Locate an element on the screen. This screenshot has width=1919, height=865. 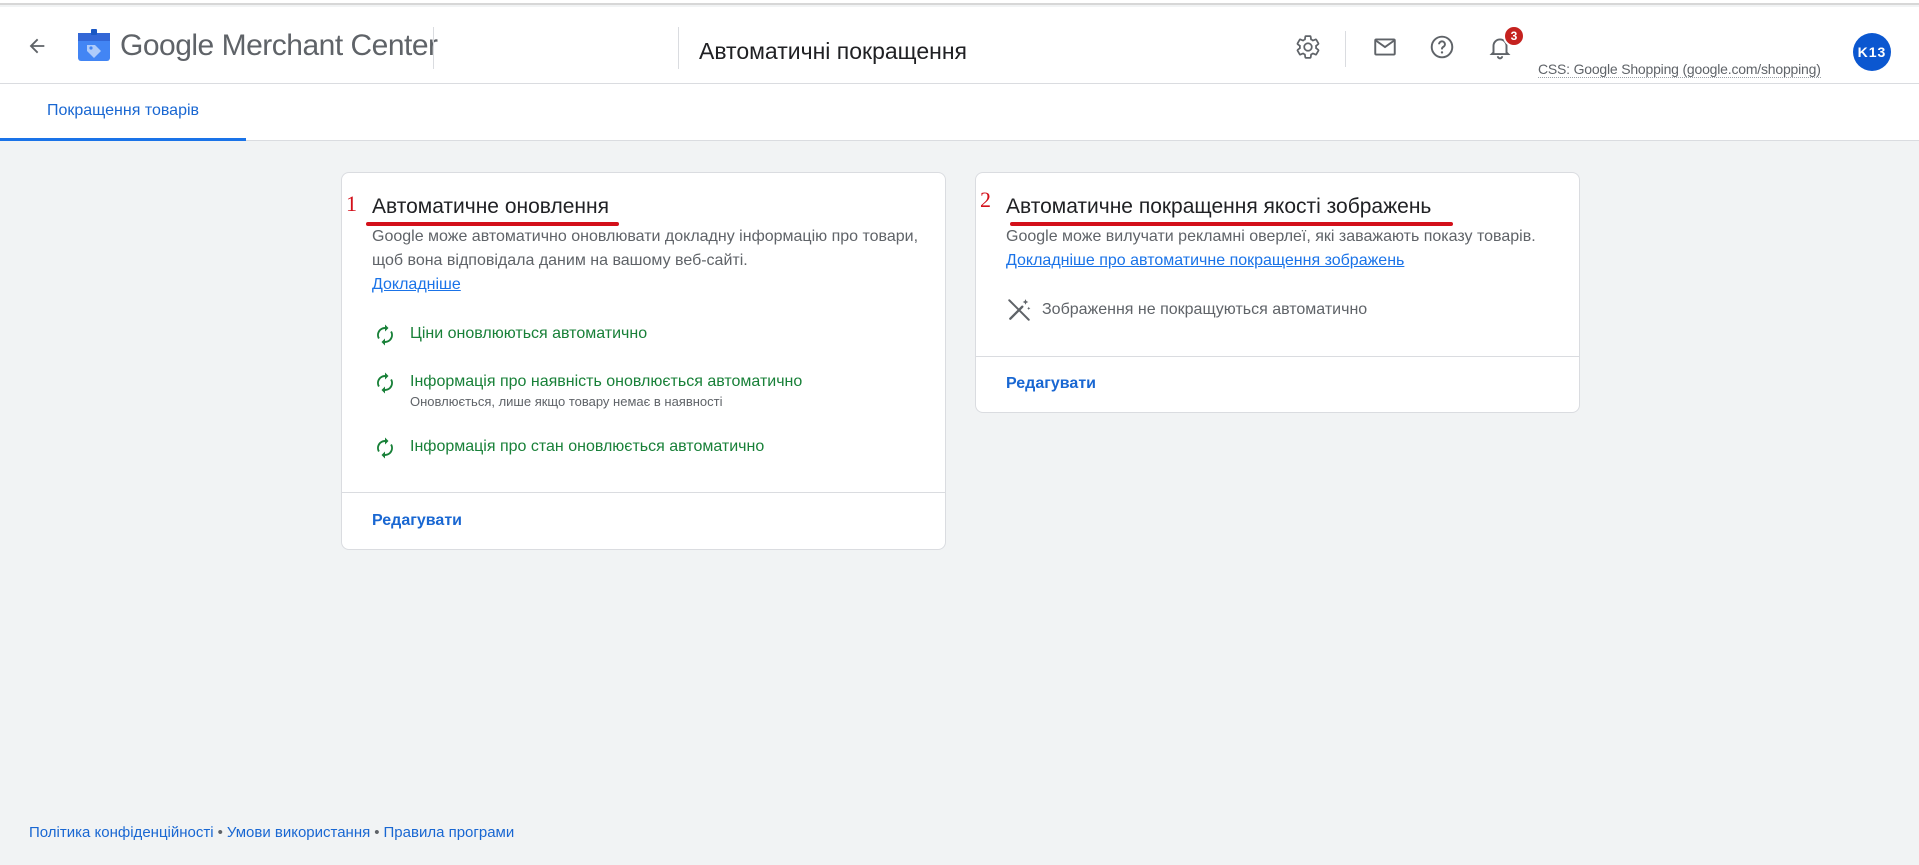
notification-count-badge: 3 is located at coordinates (1514, 36).